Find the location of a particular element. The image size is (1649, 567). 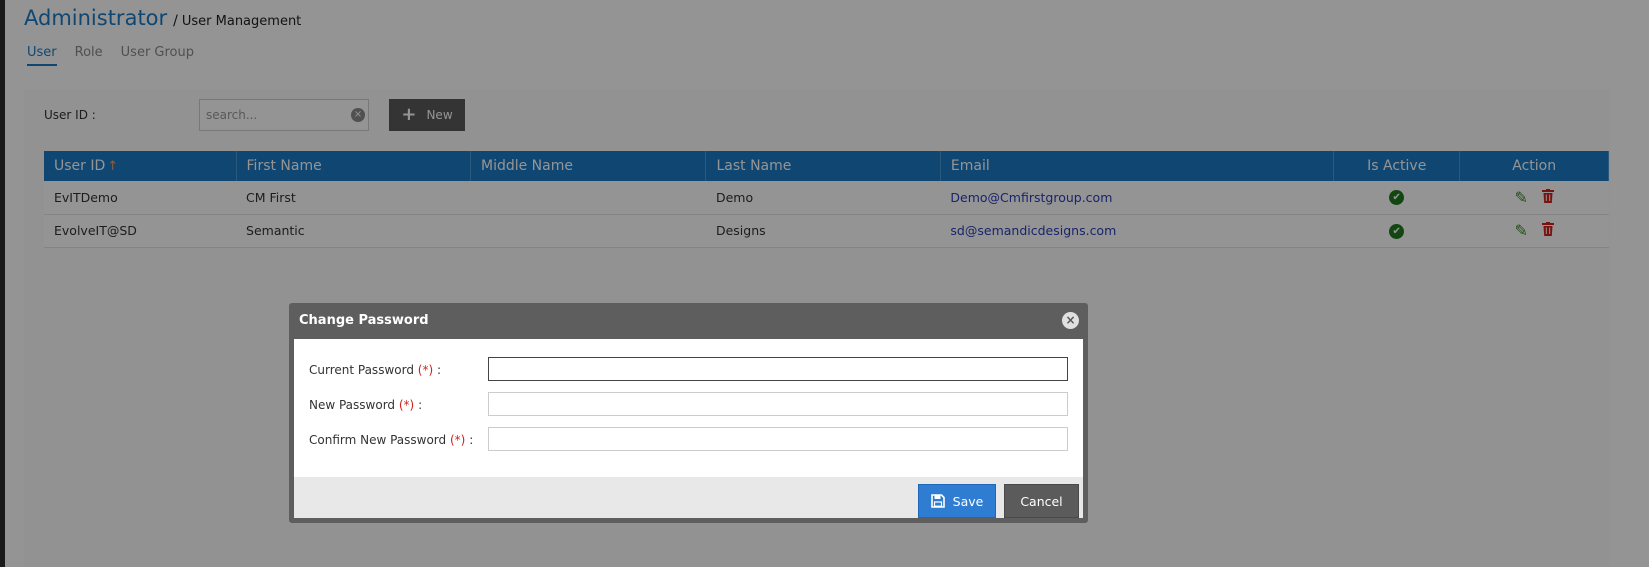

new-password-field is located at coordinates (778, 404).